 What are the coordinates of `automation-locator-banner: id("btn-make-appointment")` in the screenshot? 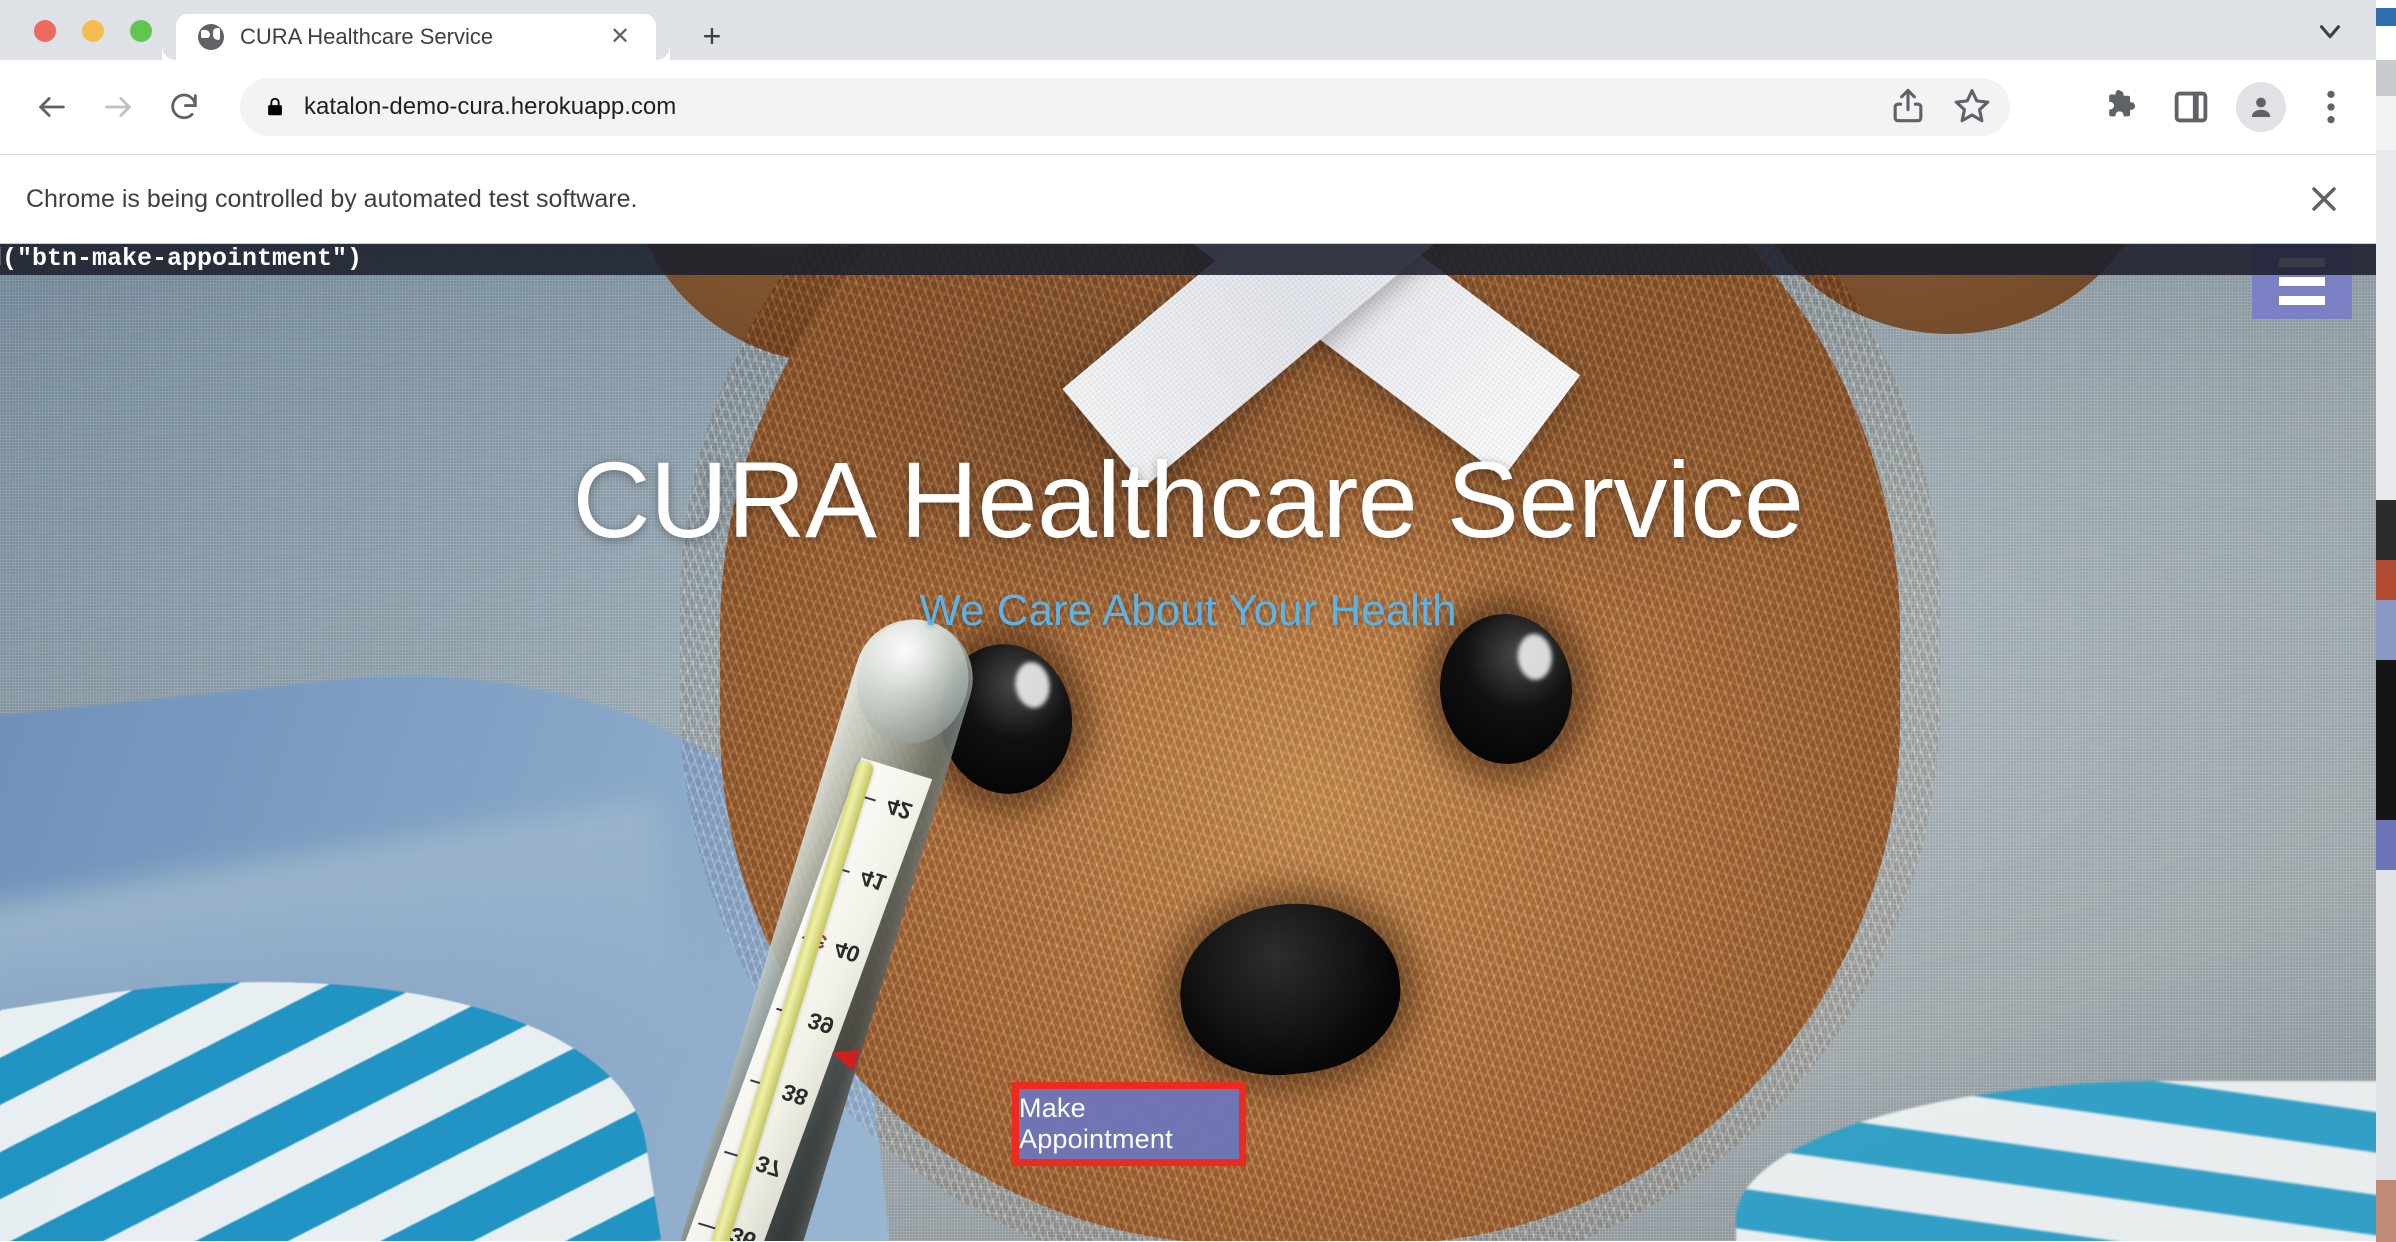 It's located at (1188, 259).